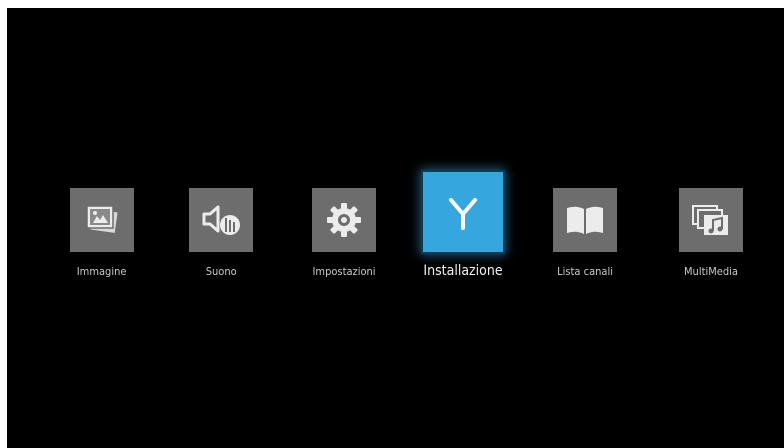 This screenshot has height=448, width=784. I want to click on menu-item-installazione: Installazione, so click(463, 225).